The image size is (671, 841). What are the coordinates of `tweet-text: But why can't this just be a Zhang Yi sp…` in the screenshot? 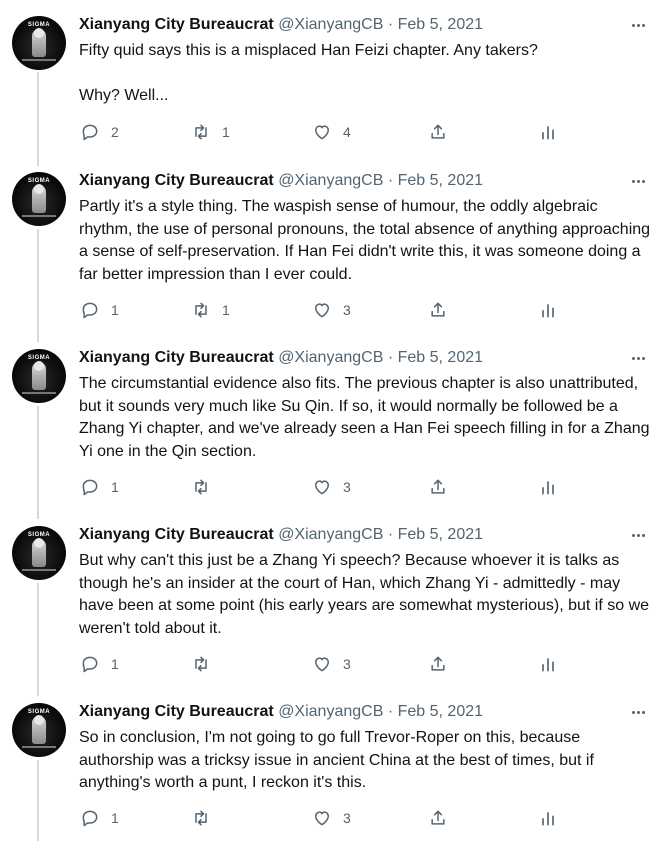 It's located at (366, 594).